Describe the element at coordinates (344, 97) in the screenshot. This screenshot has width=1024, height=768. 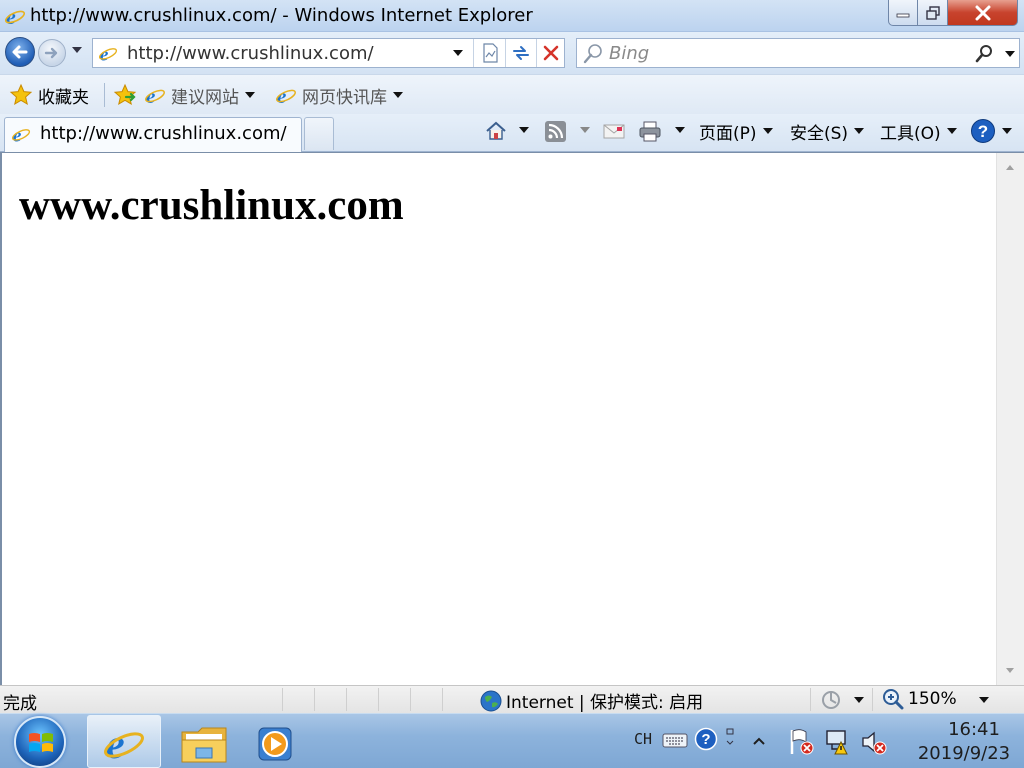
I see `web-slice-gallery-label: 网页快讯库` at that location.